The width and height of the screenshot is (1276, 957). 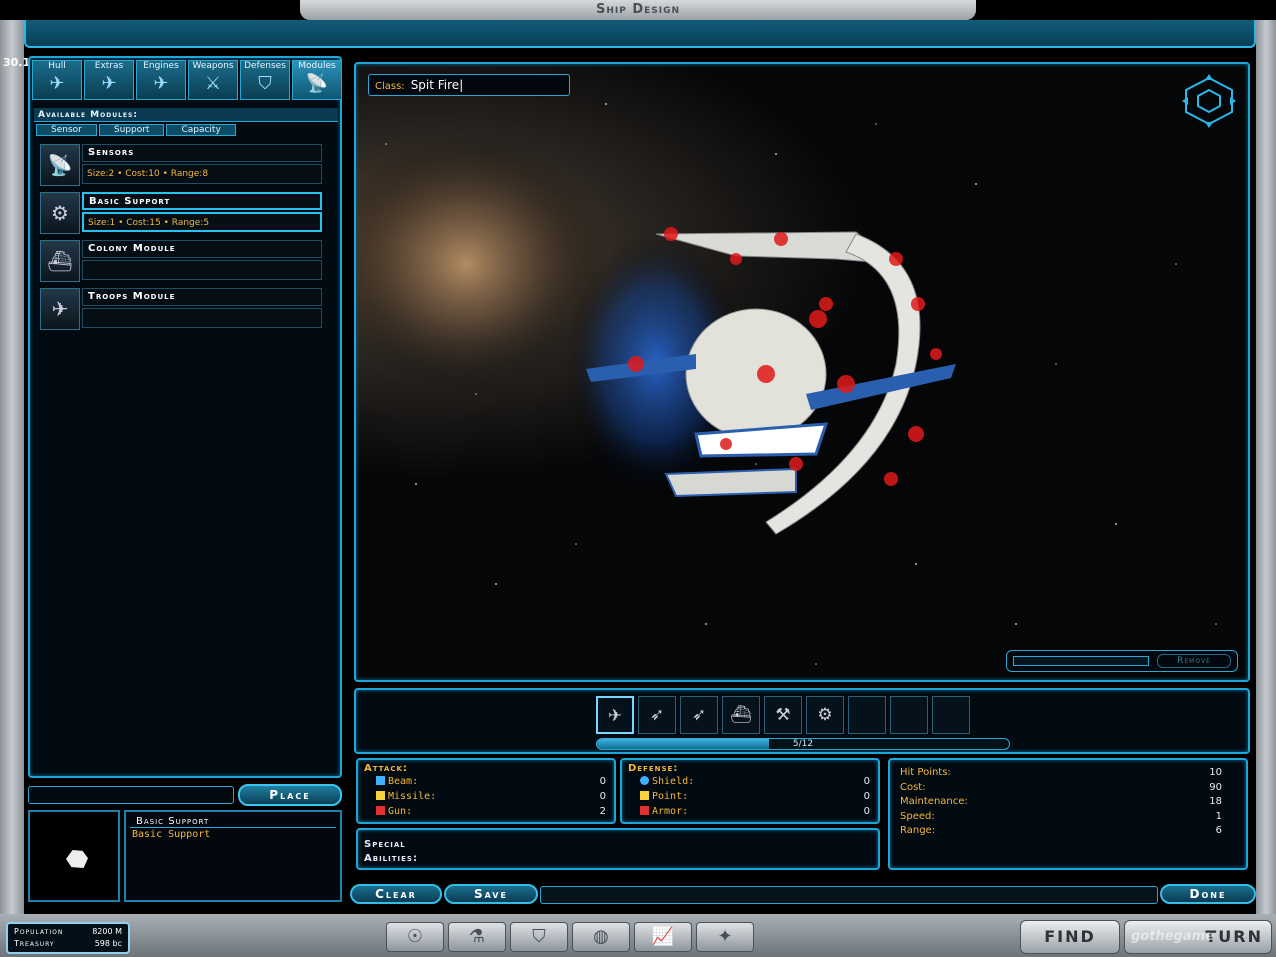 I want to click on special-label: Special, so click(x=385, y=844).